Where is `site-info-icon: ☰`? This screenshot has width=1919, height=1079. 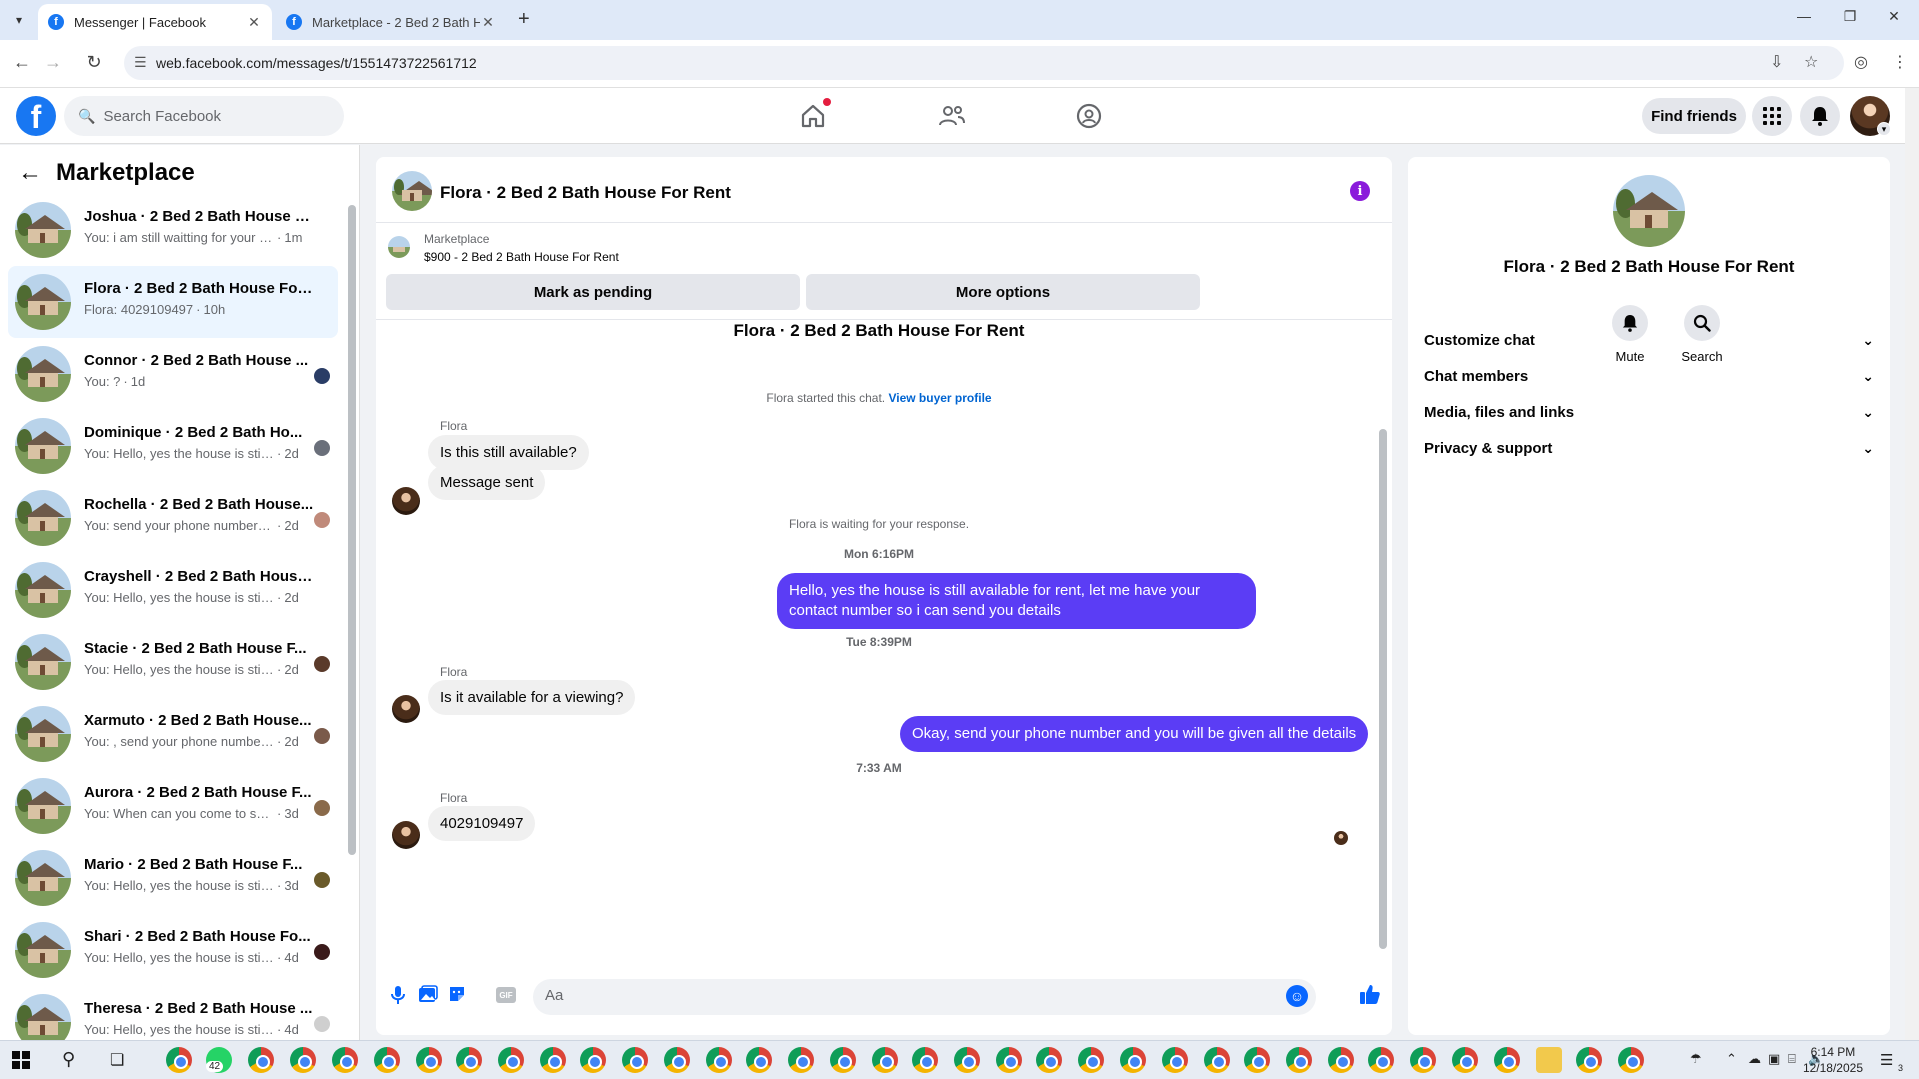
site-info-icon: ☰ is located at coordinates (140, 62).